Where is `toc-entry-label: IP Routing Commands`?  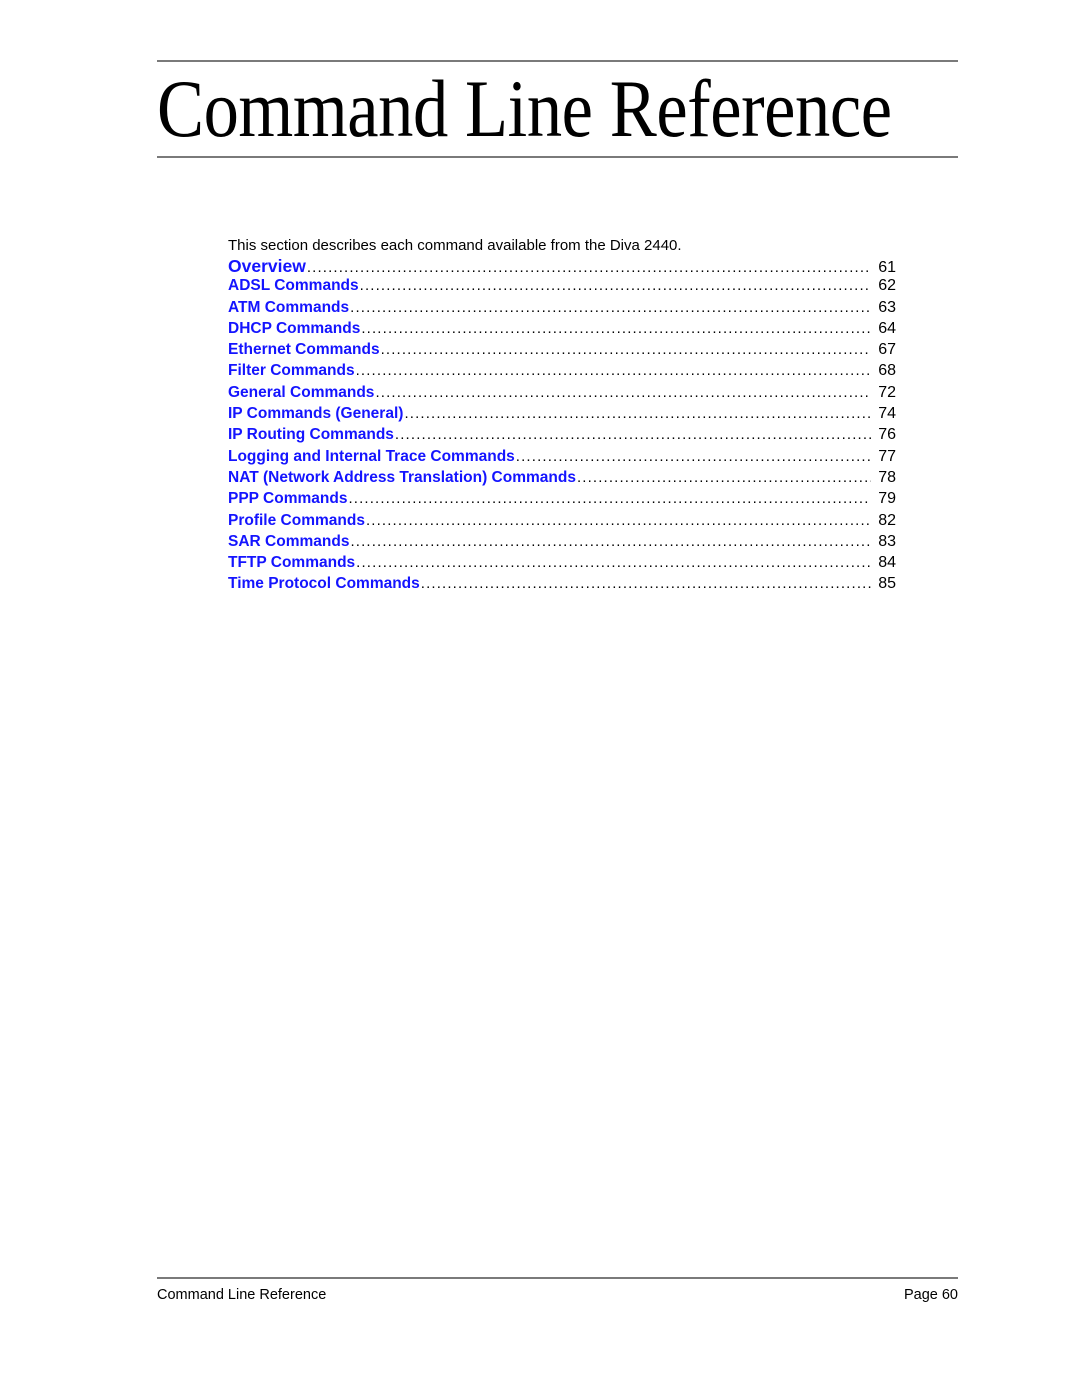
toc-entry-label: IP Routing Commands is located at coordinates (311, 435).